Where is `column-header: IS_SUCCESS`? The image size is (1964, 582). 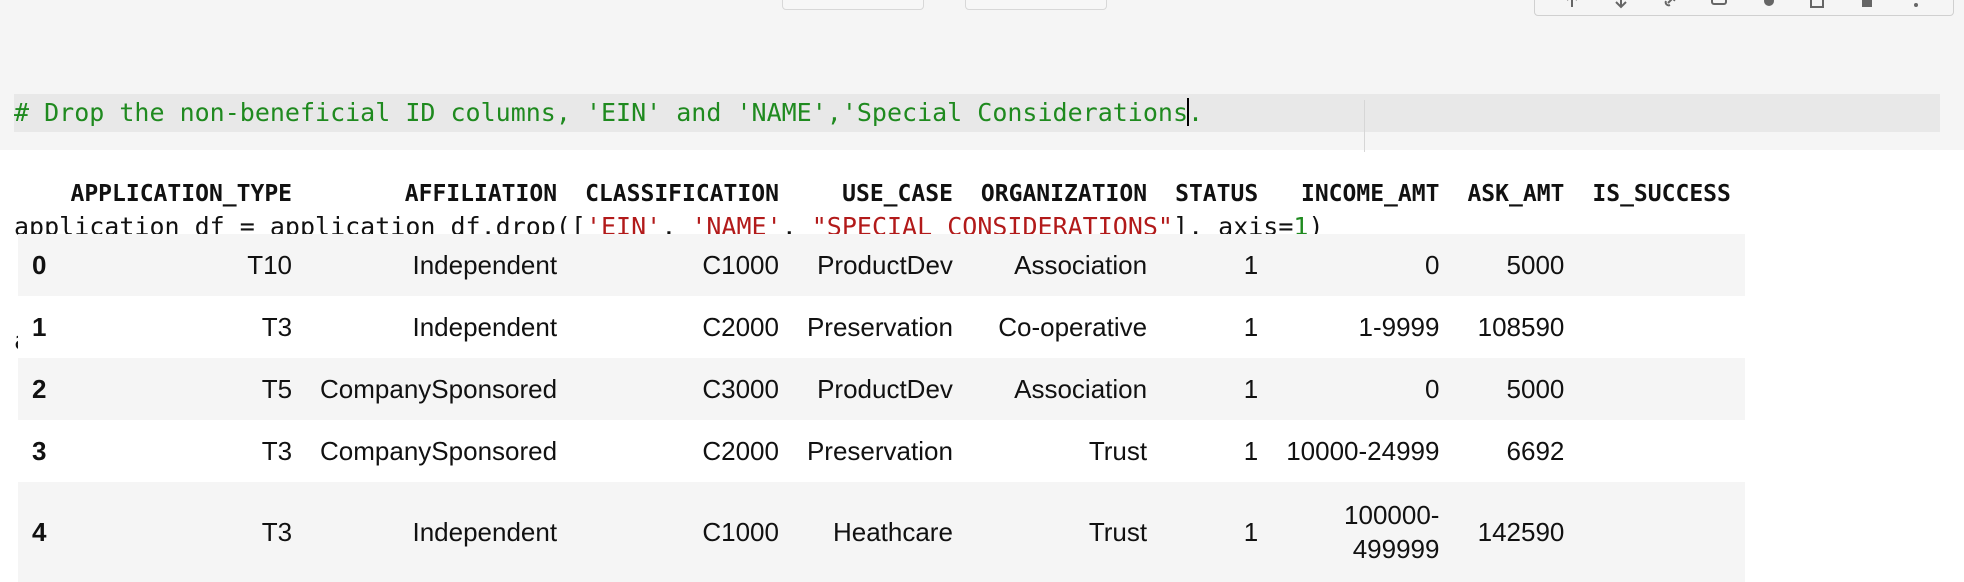 column-header: IS_SUCCESS is located at coordinates (1661, 194).